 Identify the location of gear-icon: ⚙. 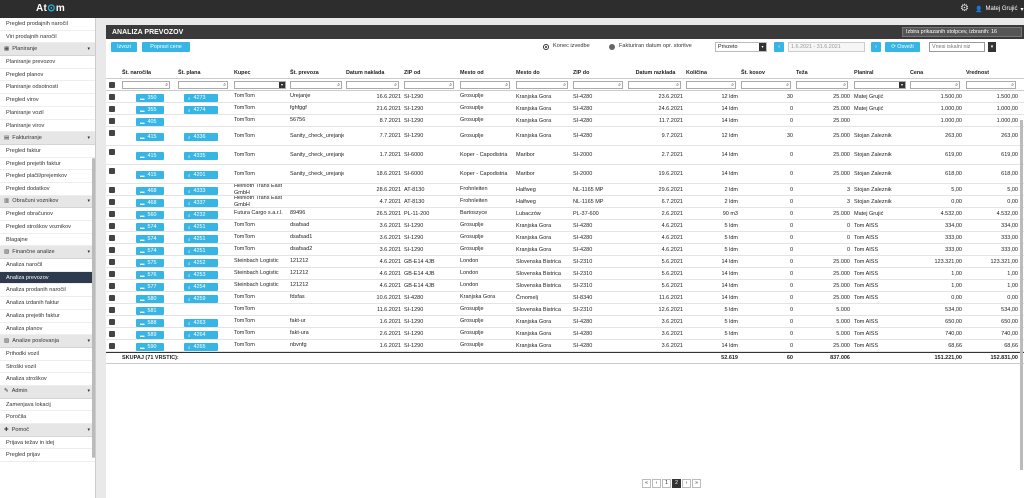
(964, 8).